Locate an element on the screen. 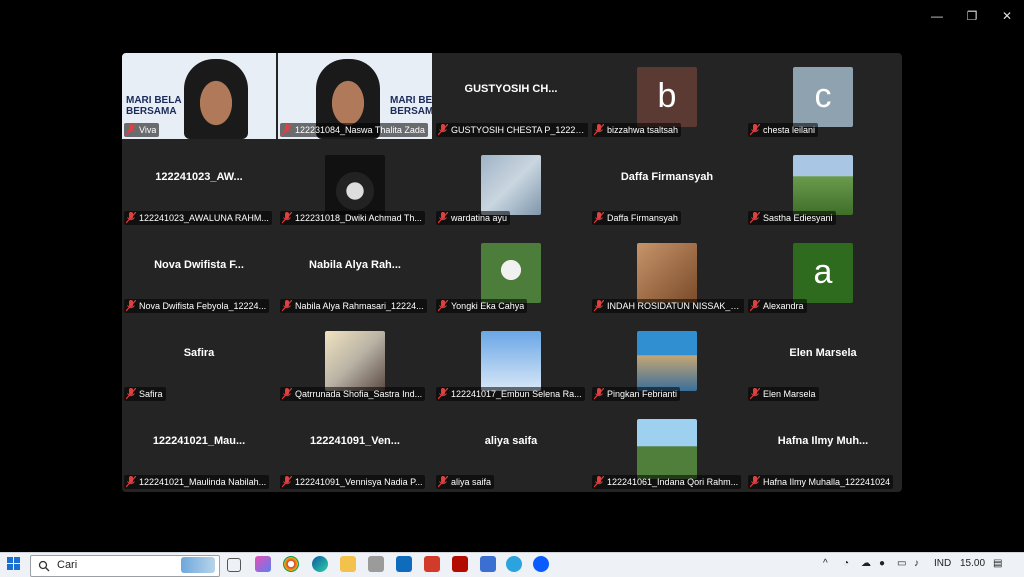 This screenshot has height=577, width=1024. participant-name: Viva is located at coordinates (148, 130).